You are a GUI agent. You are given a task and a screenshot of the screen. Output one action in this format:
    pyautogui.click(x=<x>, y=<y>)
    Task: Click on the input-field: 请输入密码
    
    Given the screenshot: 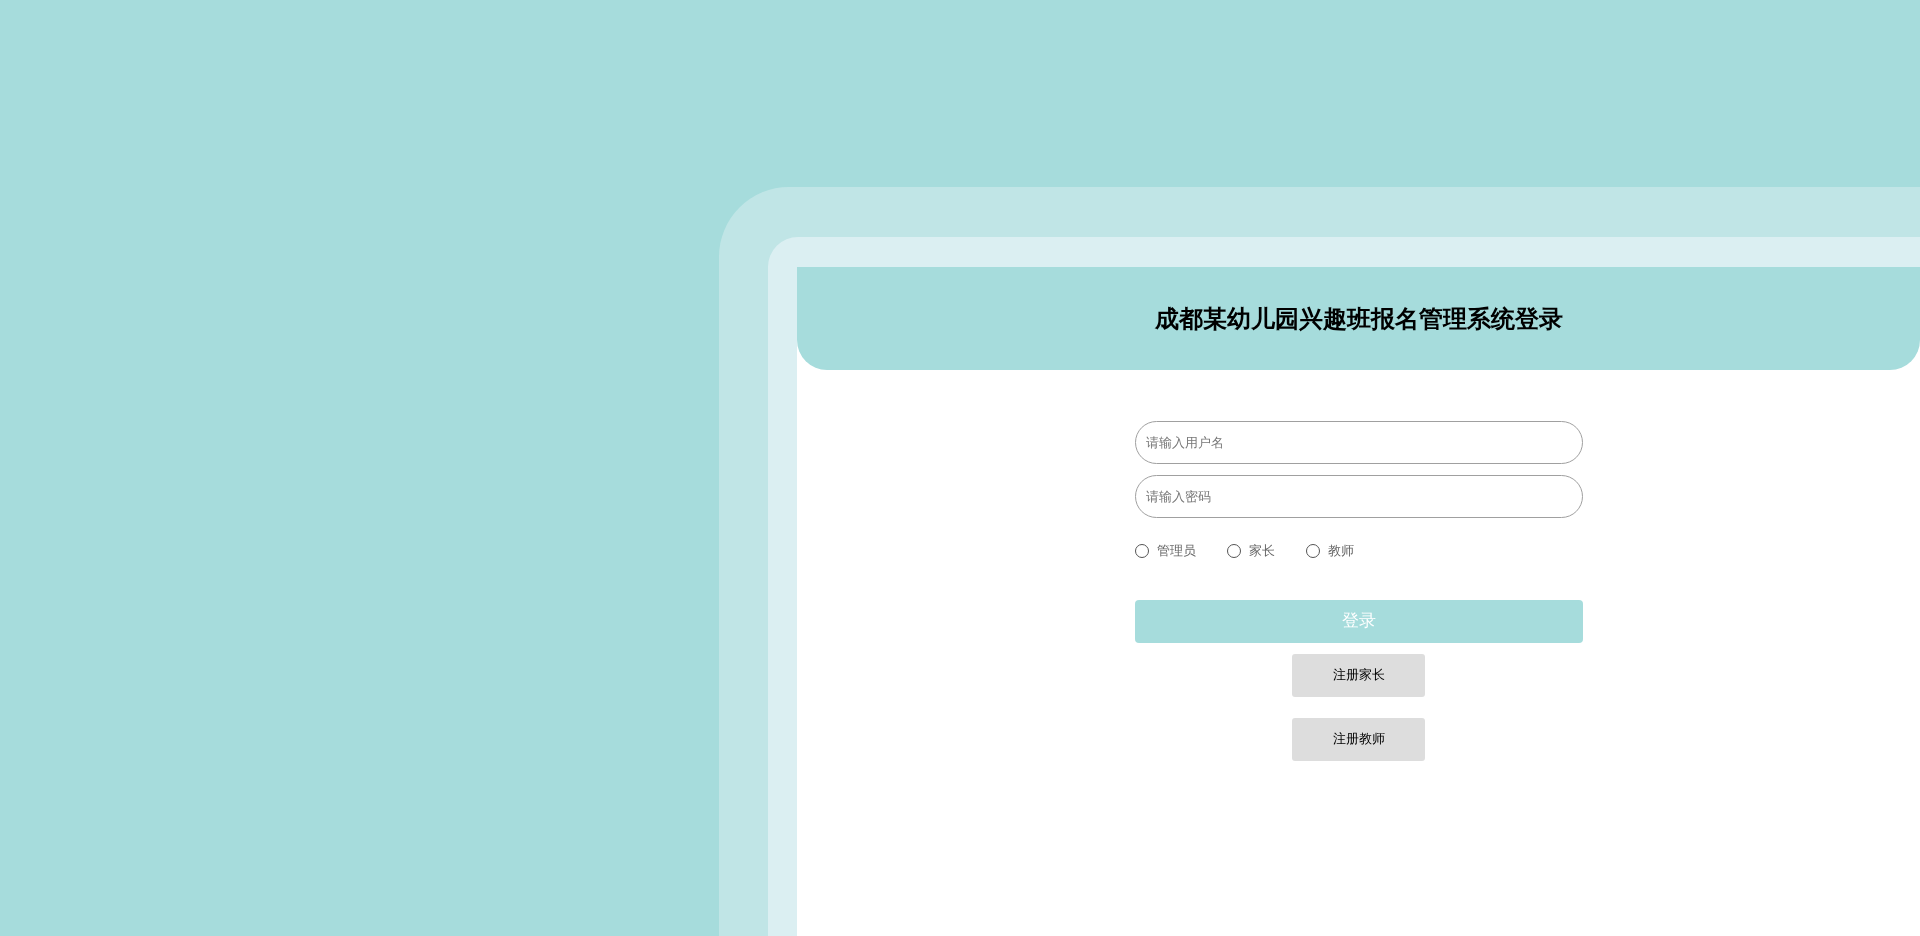 What is the action you would take?
    pyautogui.click(x=1358, y=496)
    